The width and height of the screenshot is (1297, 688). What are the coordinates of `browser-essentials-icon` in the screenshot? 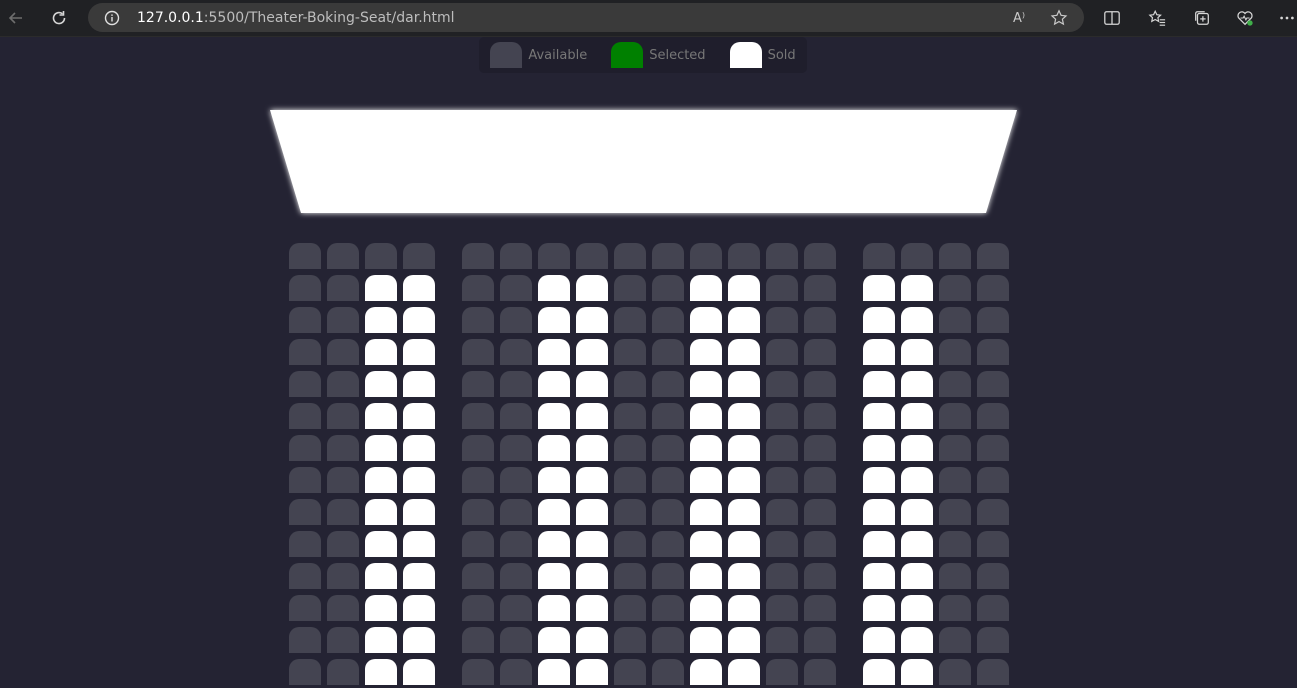 It's located at (1245, 18).